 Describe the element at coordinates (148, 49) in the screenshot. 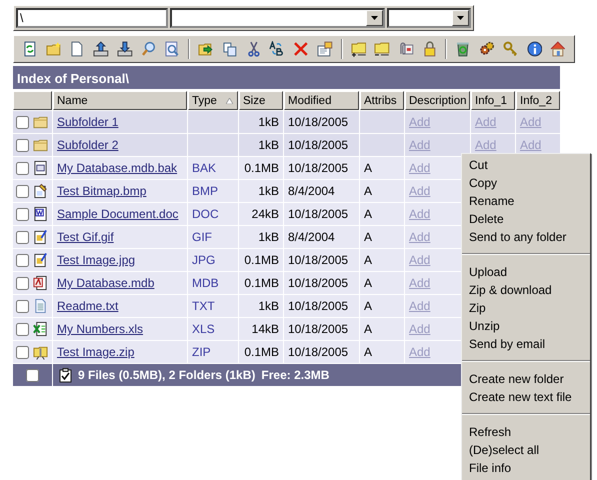

I see `search-icon` at that location.